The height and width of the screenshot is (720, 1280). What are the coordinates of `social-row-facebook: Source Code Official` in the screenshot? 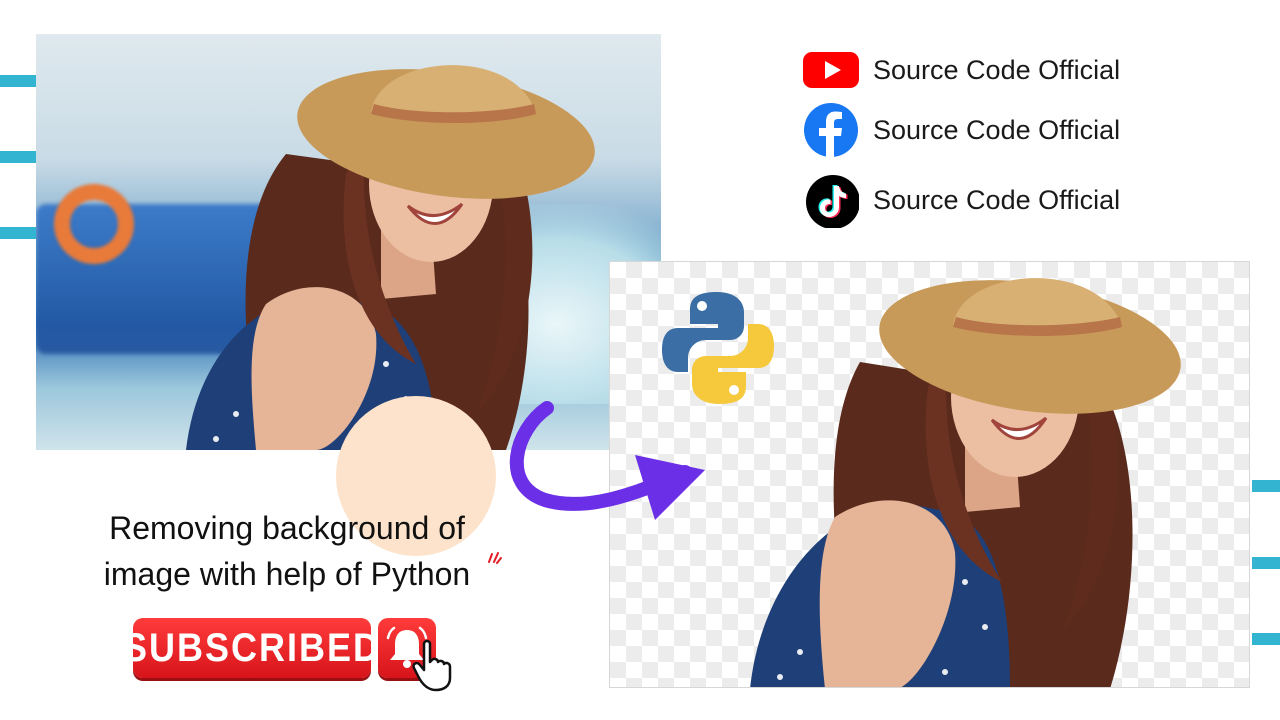 It's located at (961, 130).